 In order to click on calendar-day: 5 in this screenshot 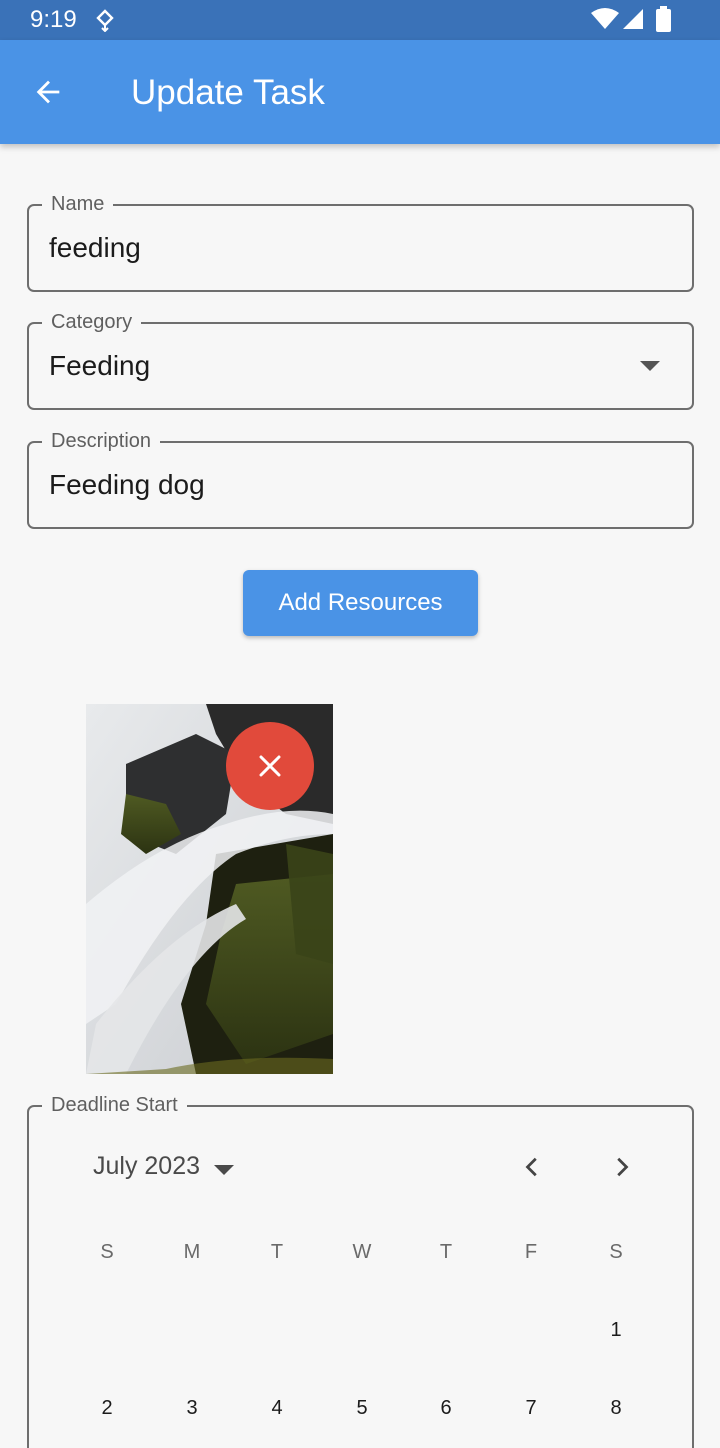, I will do `click(362, 1408)`.